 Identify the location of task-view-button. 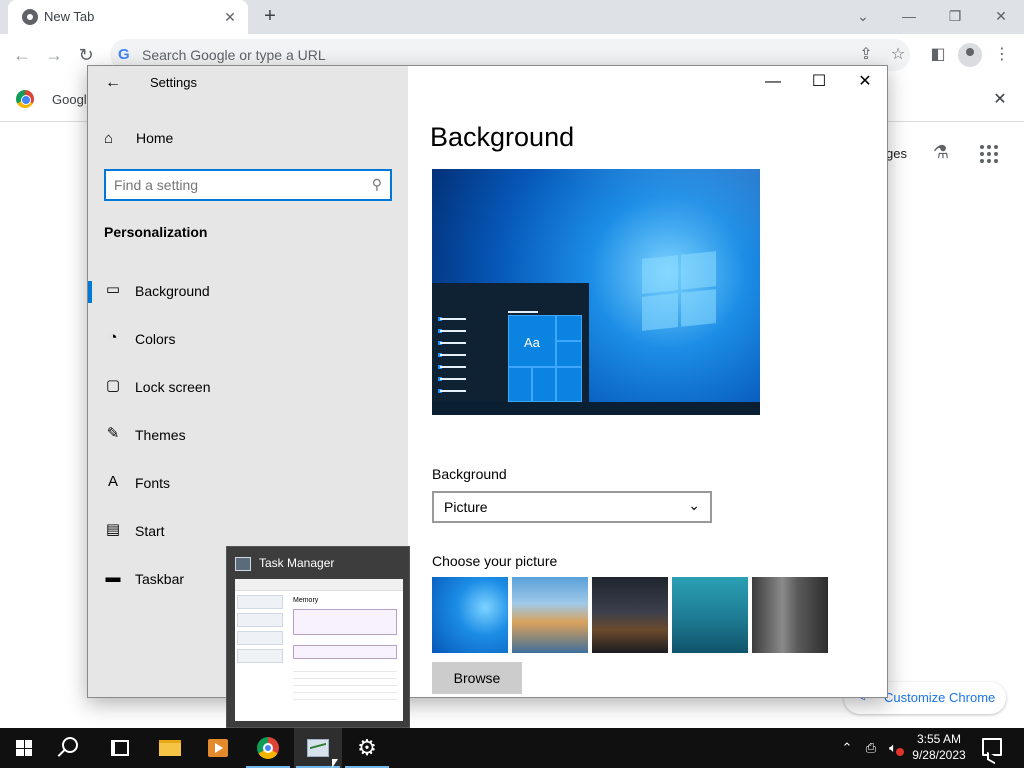
(120, 748).